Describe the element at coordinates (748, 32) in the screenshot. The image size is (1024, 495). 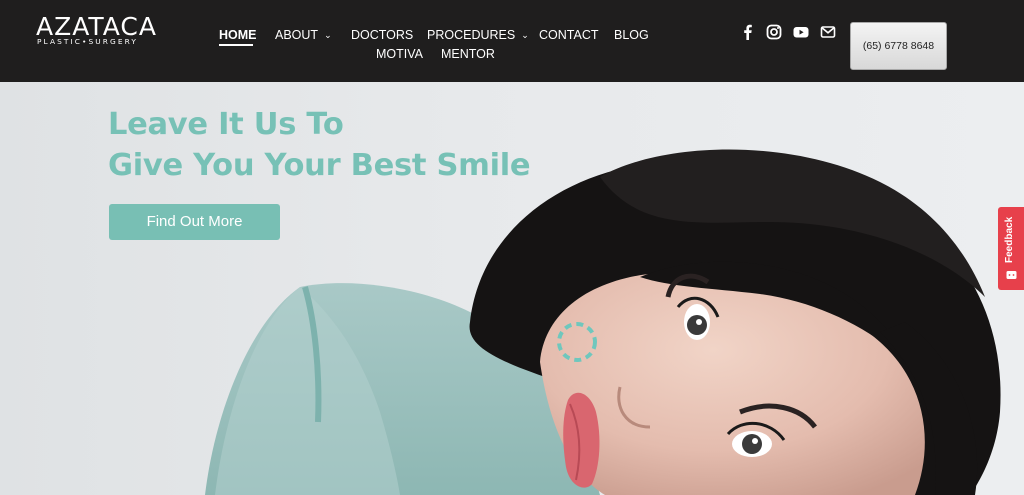
I see `facebook-icon` at that location.